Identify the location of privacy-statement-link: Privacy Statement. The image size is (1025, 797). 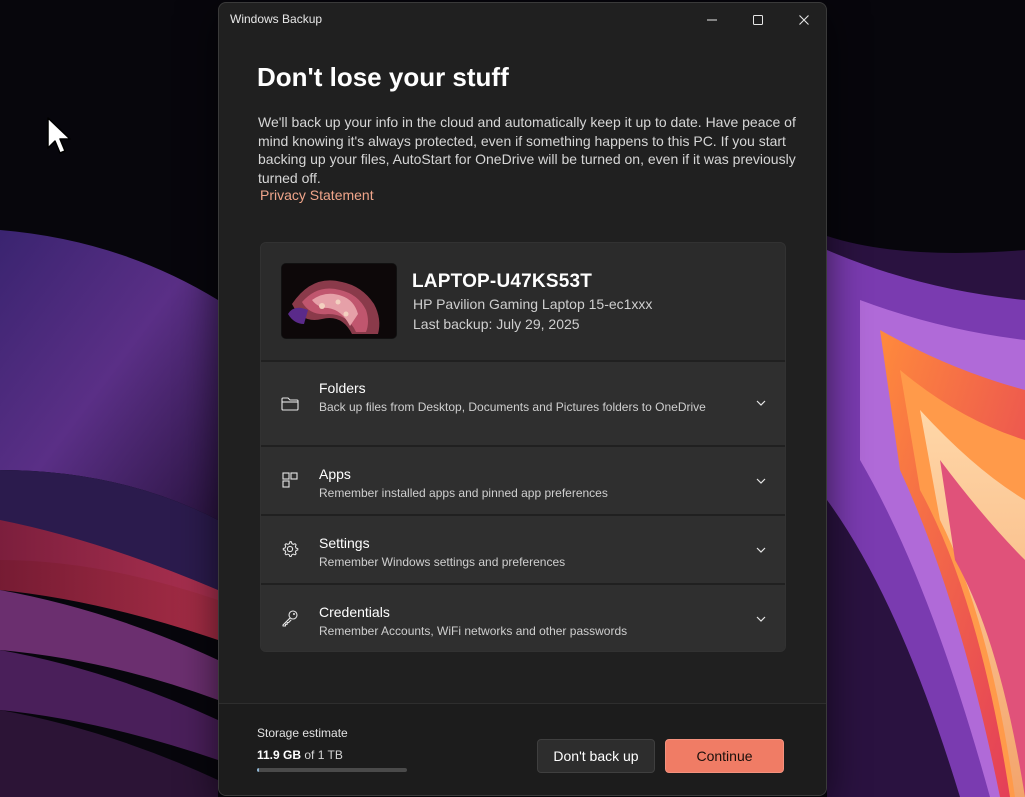
(317, 195).